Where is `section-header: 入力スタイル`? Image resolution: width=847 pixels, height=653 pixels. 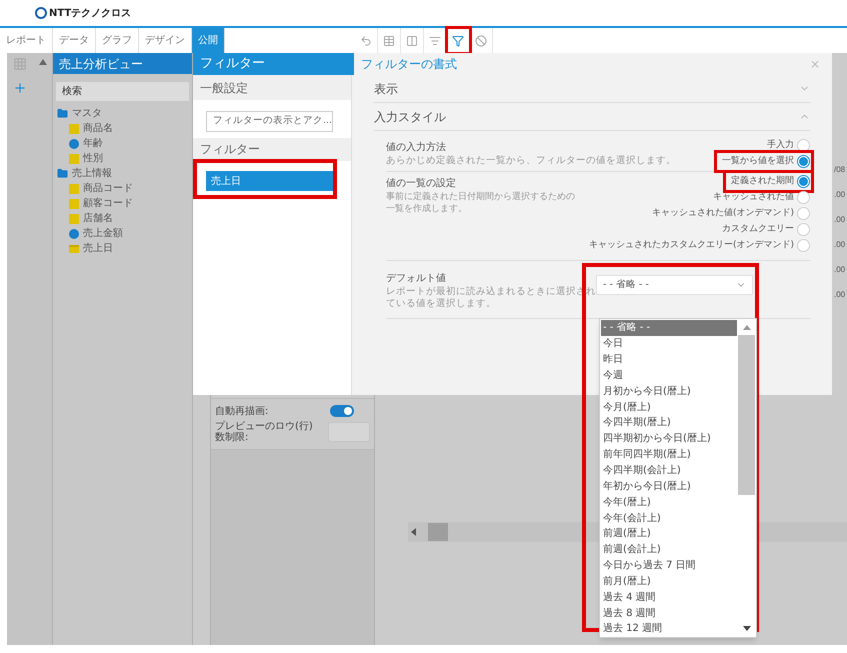 section-header: 入力スタイル is located at coordinates (592, 117).